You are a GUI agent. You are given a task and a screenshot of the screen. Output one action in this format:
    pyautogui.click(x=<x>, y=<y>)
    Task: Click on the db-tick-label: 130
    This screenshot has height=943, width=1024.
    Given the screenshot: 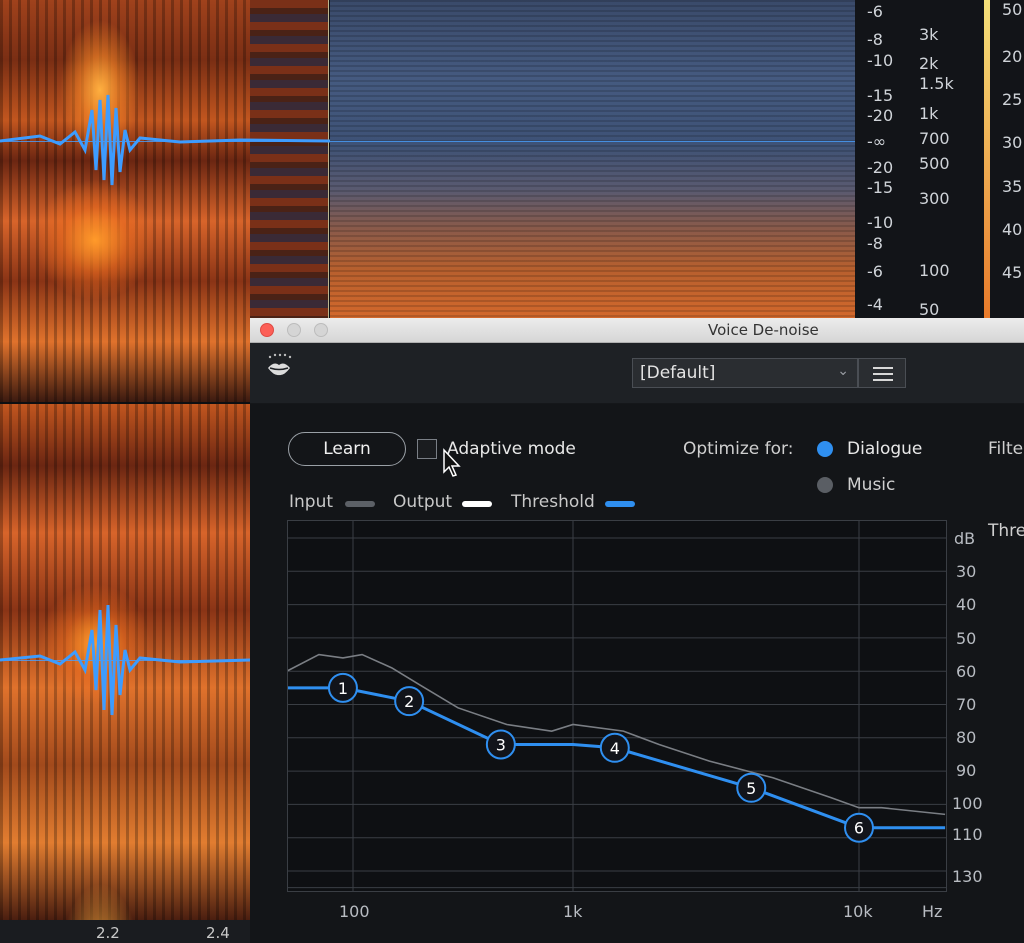 What is the action you would take?
    pyautogui.click(x=967, y=876)
    